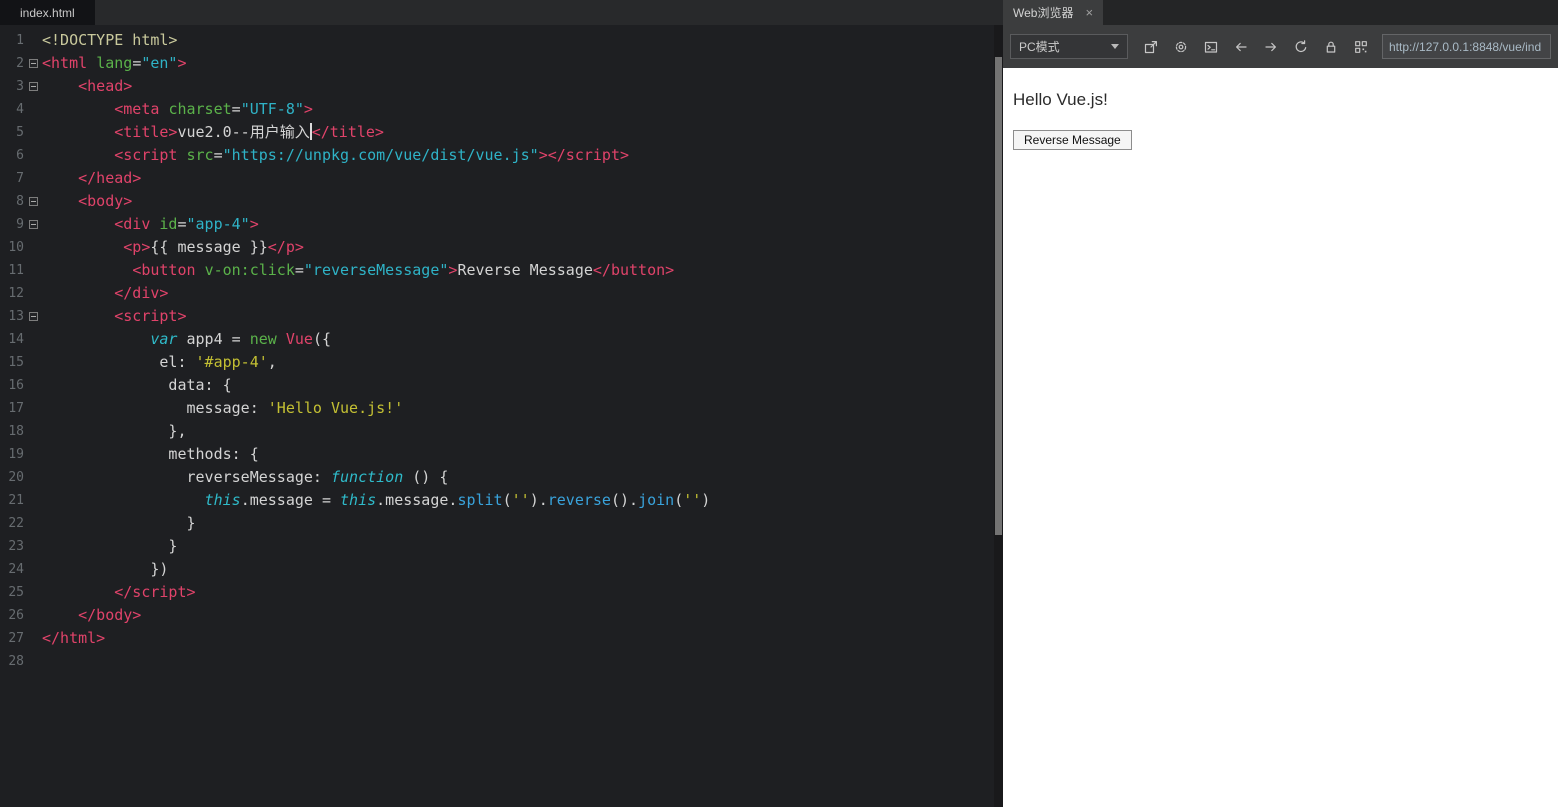  I want to click on url-input, so click(1466, 46).